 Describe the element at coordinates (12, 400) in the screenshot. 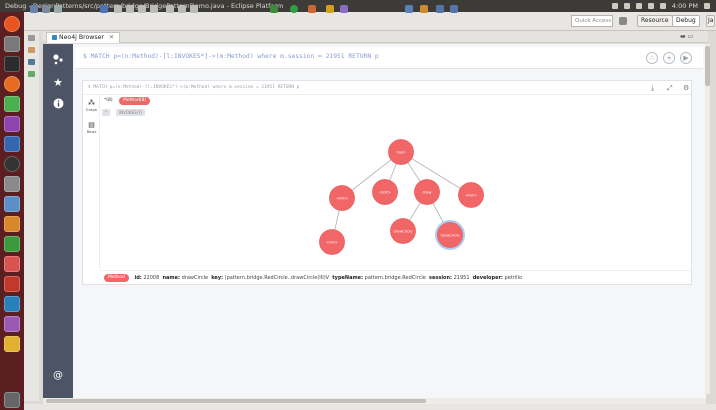

I see `trash-icon` at that location.